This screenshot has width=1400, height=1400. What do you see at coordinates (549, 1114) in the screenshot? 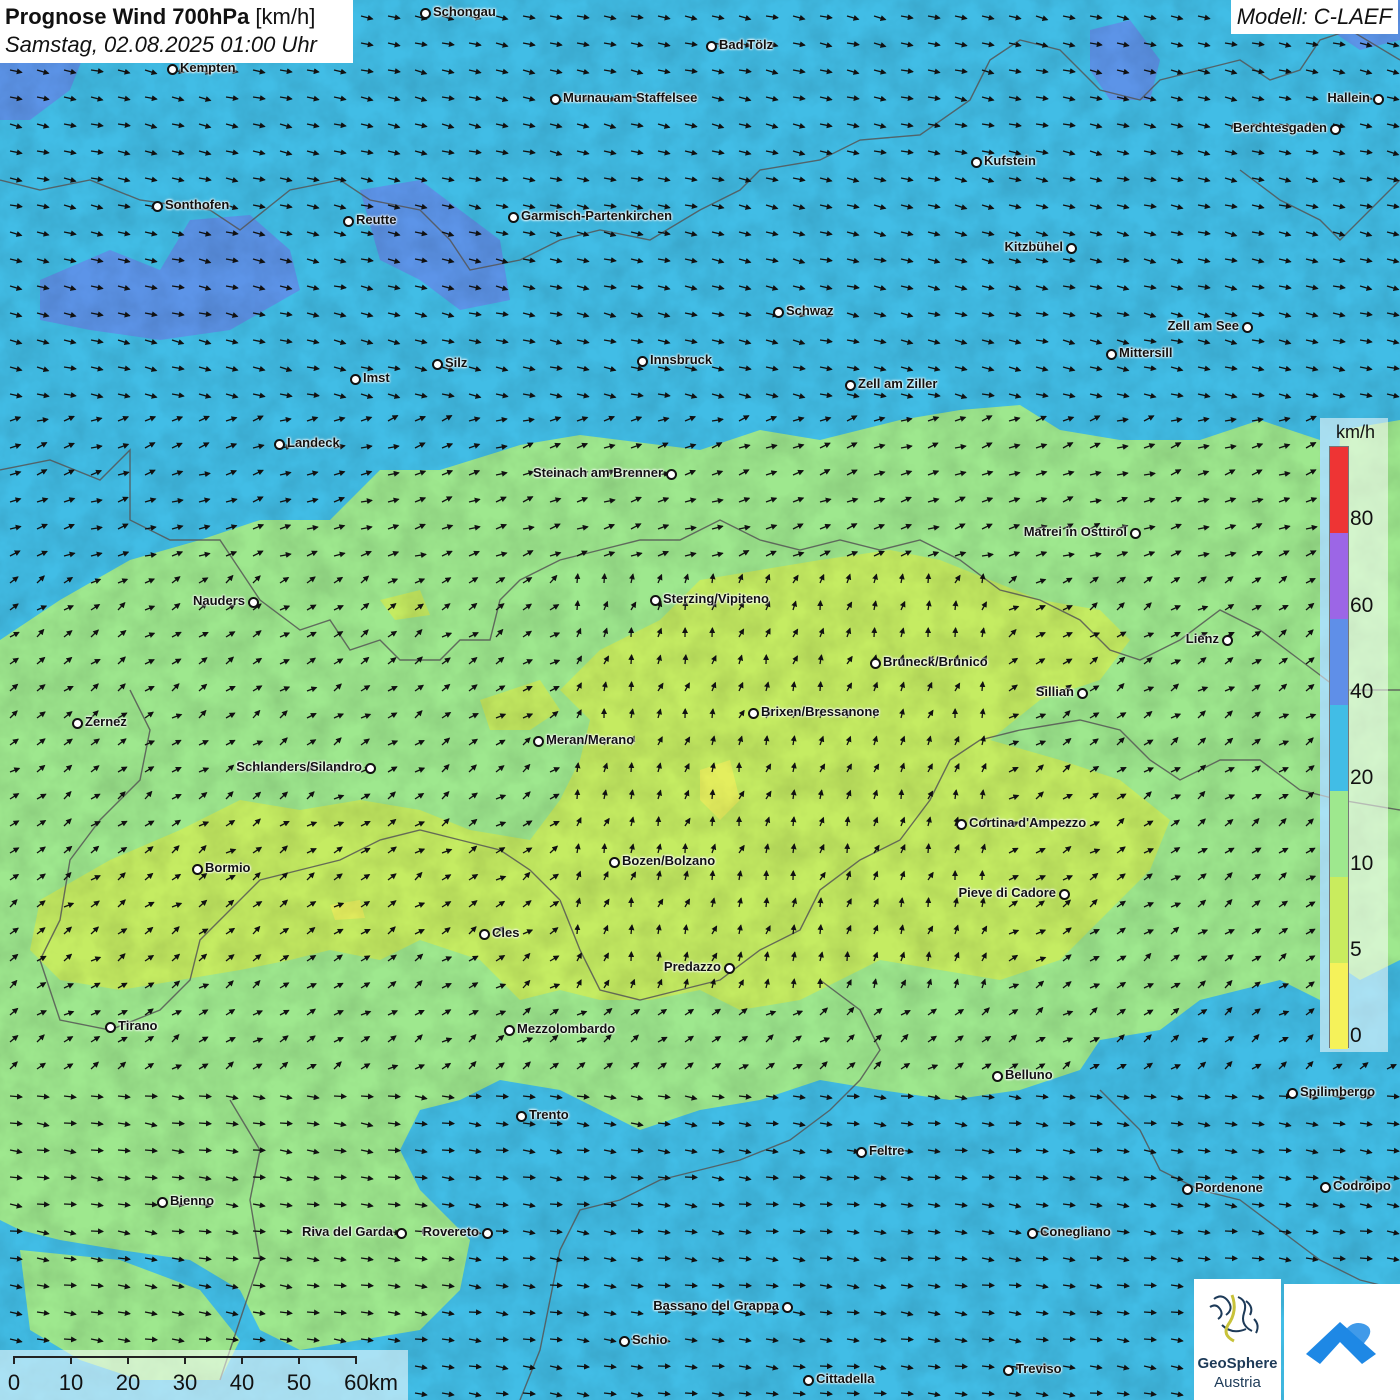
I see `city-label: Trento` at bounding box center [549, 1114].